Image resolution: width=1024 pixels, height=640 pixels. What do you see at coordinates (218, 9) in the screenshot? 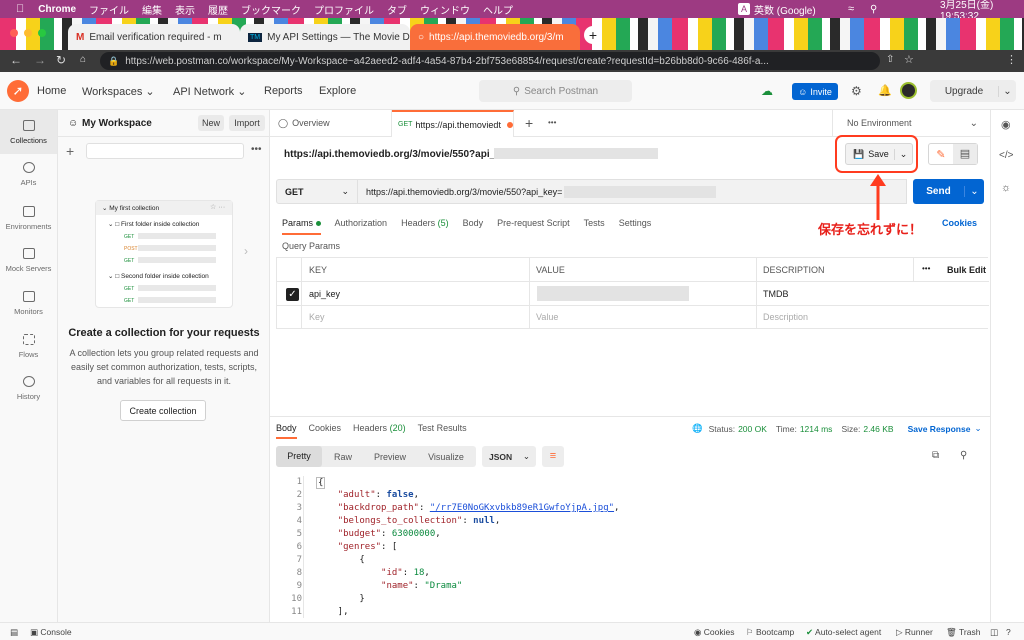
I see `menu-history: 履歴` at bounding box center [218, 9].